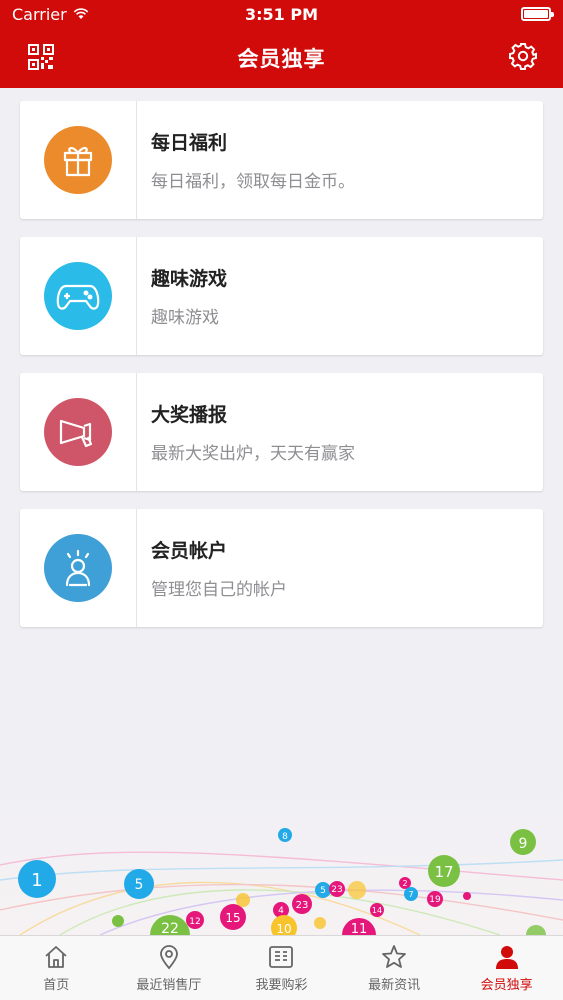  What do you see at coordinates (168, 956) in the screenshot?
I see `location-pin-icon` at bounding box center [168, 956].